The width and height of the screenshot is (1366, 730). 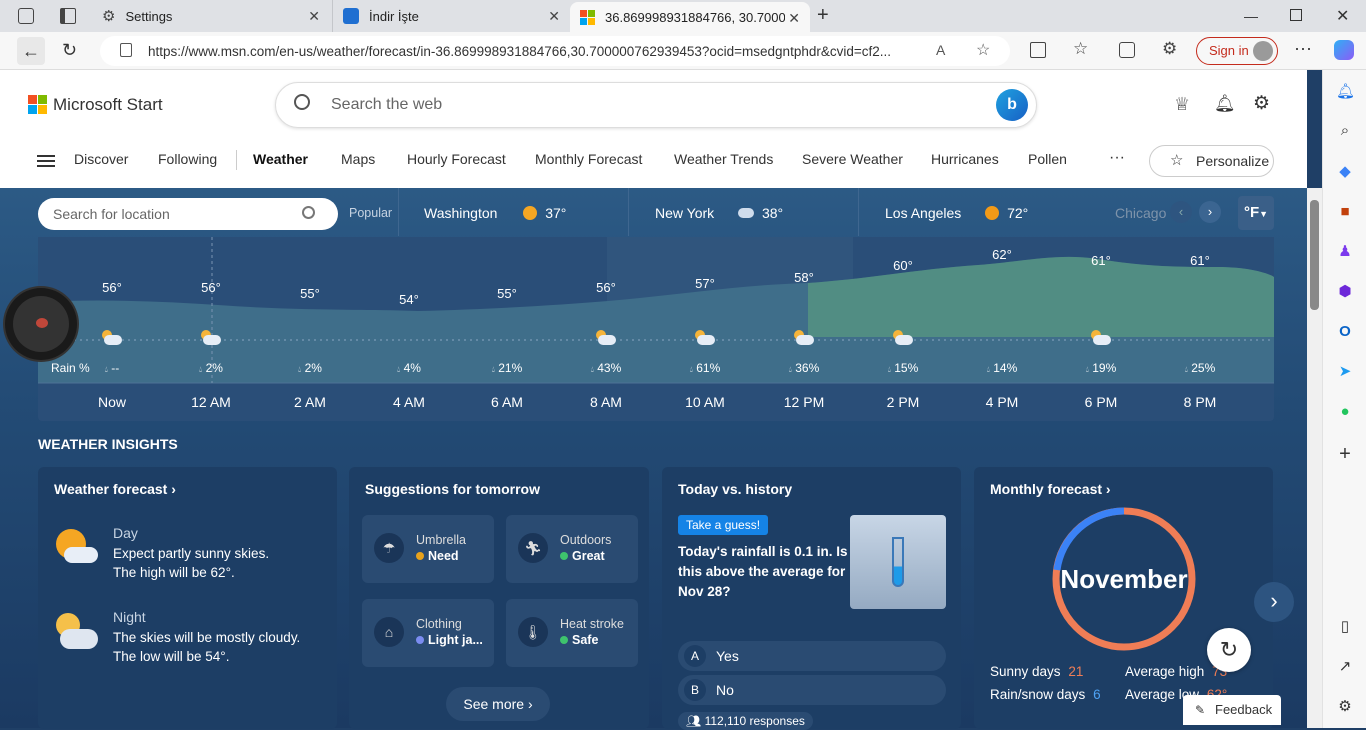 What do you see at coordinates (705, 283) in the screenshot?
I see `hour-temp: 57°` at bounding box center [705, 283].